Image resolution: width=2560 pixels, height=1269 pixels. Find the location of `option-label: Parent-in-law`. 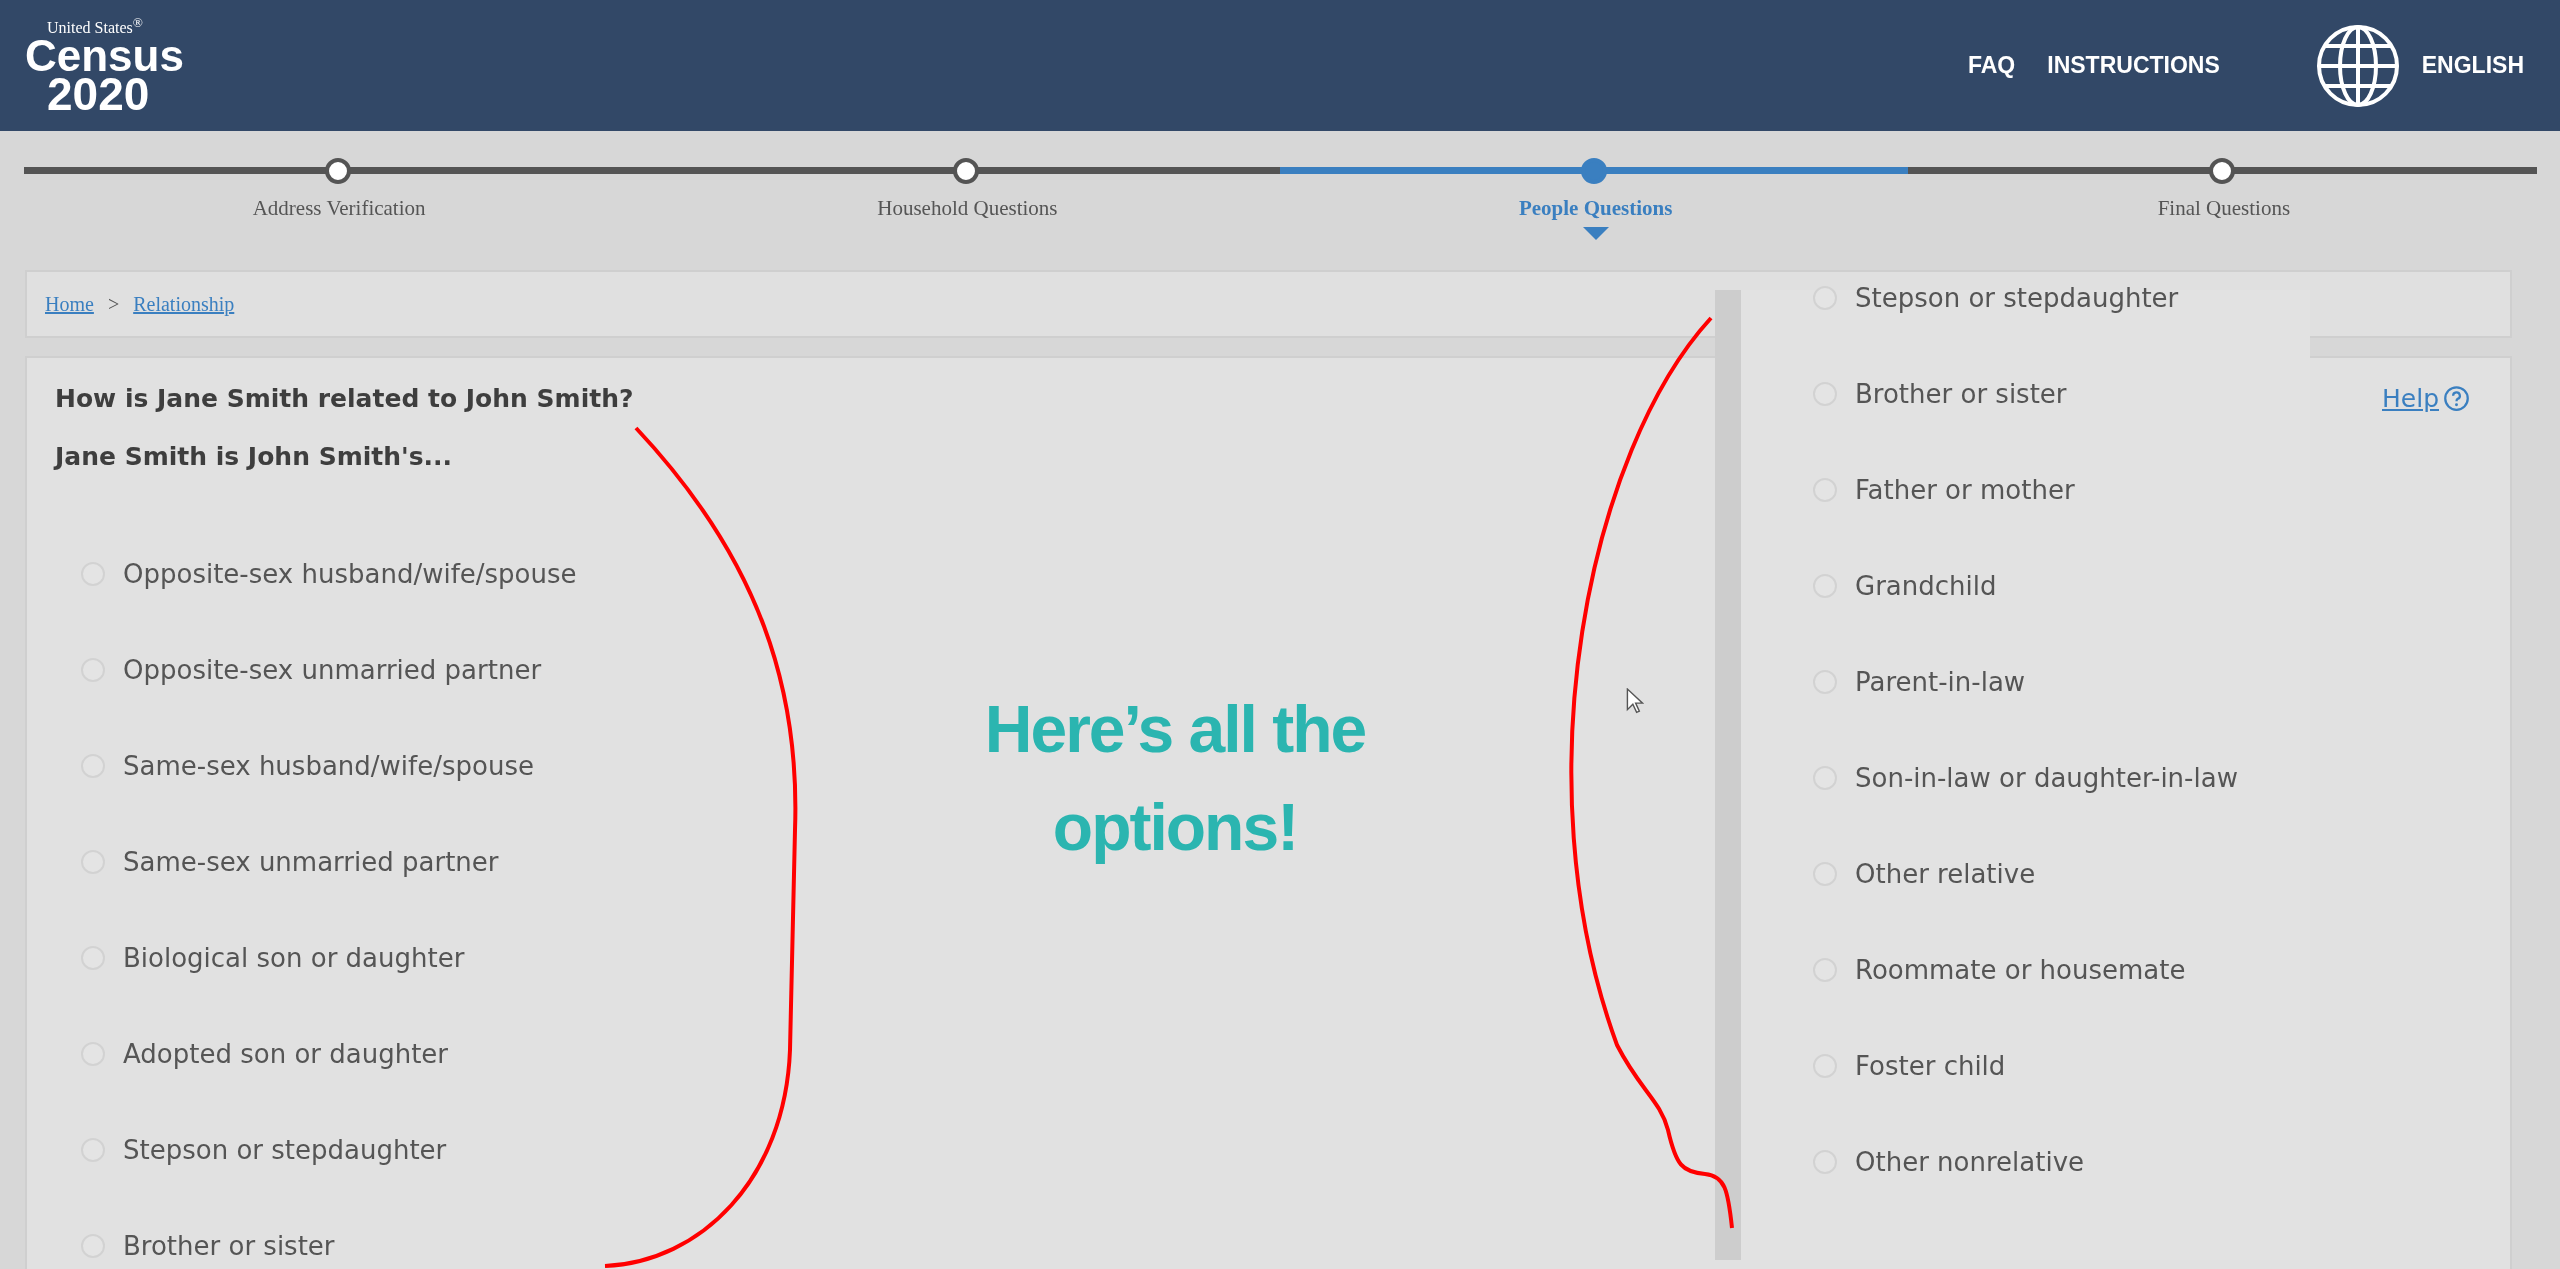

option-label: Parent-in-law is located at coordinates (1940, 682).